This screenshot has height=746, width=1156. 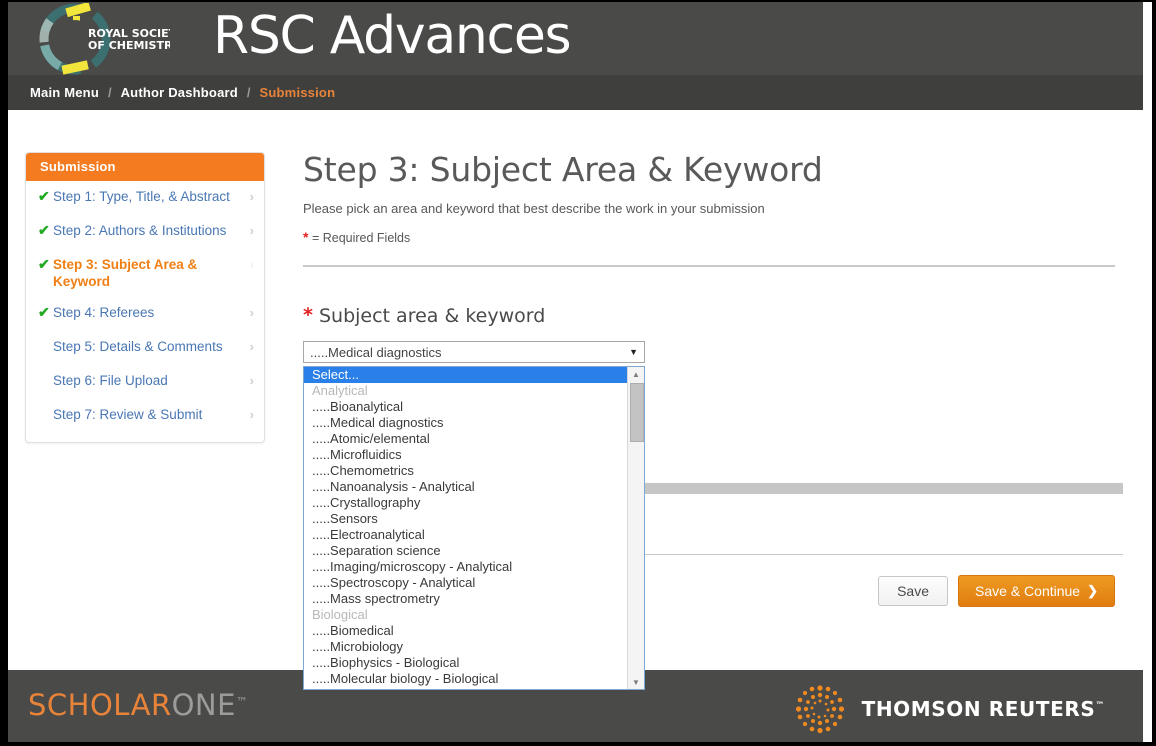 What do you see at coordinates (465, 407) in the screenshot?
I see `dropdown-option: .....Bioanalytical` at bounding box center [465, 407].